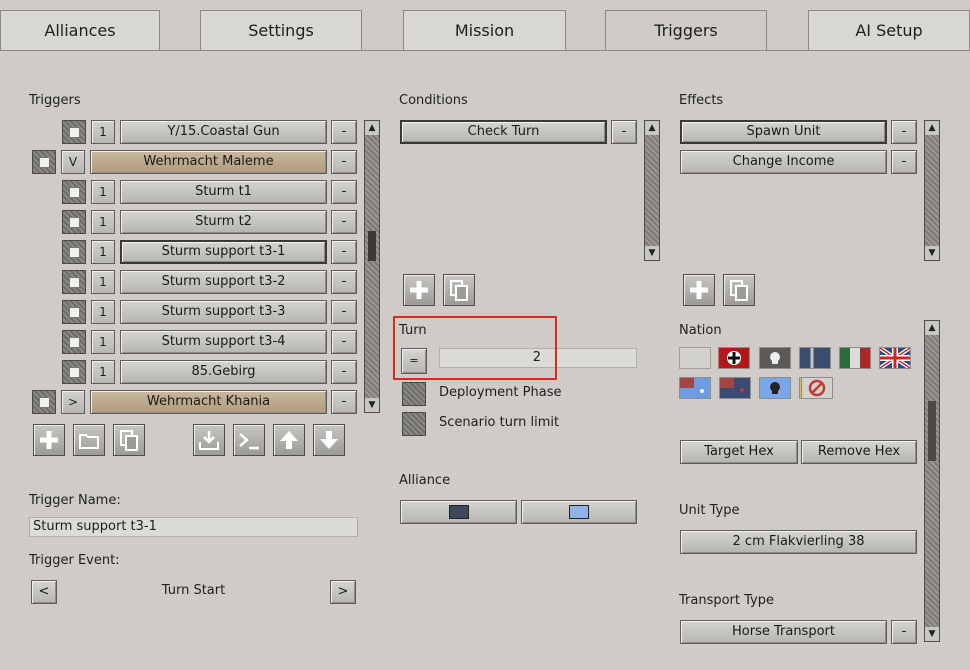 Image resolution: width=970 pixels, height=670 pixels. Describe the element at coordinates (44, 592) in the screenshot. I see `prev-event-button: <` at that location.